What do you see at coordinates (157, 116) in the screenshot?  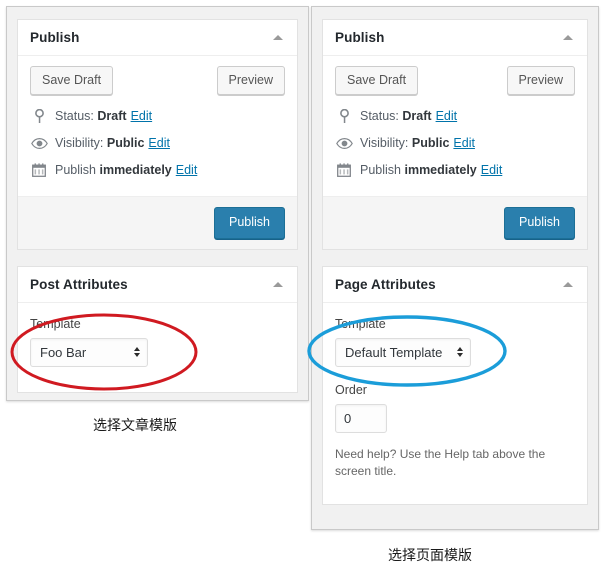 I see `status-row-post: Status: Draft Edit` at bounding box center [157, 116].